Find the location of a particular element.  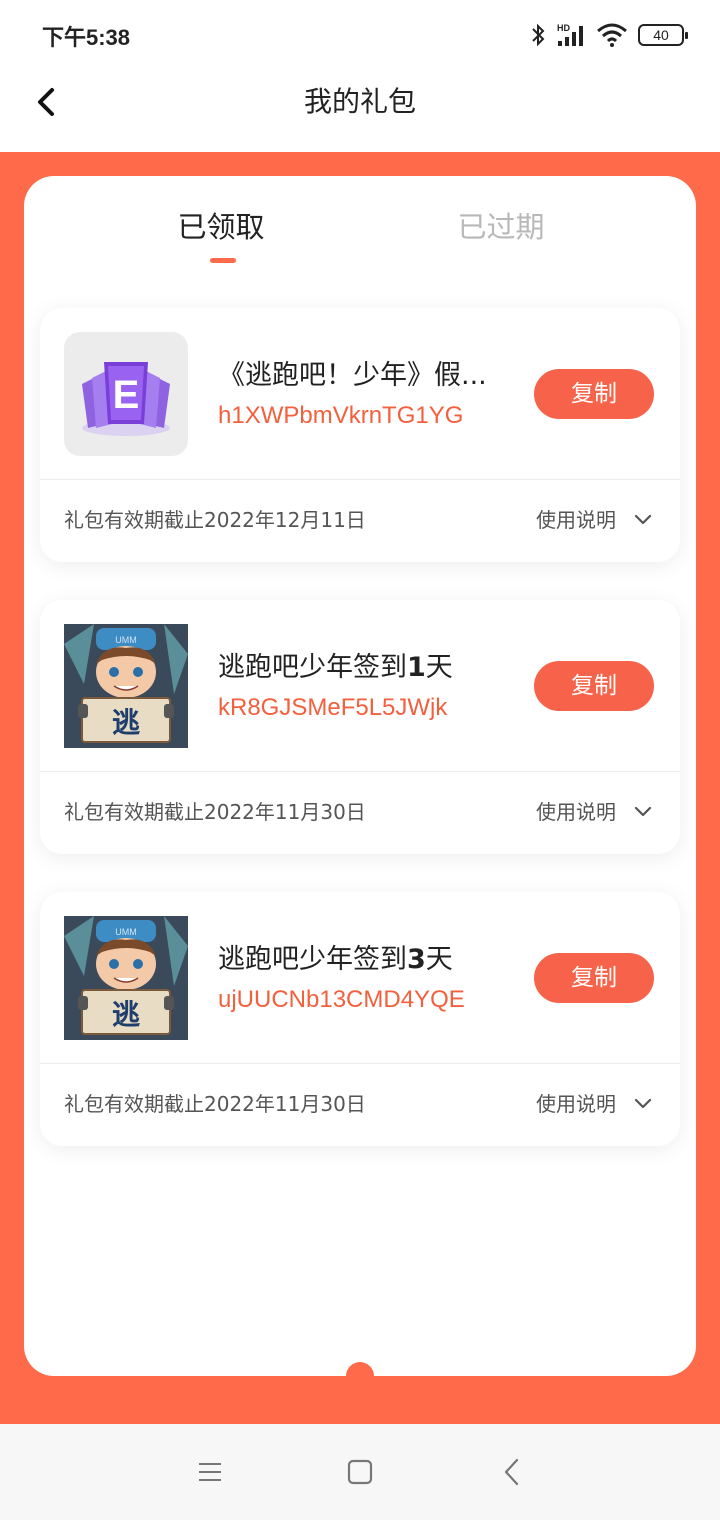

menu-button is located at coordinates (210, 1472).